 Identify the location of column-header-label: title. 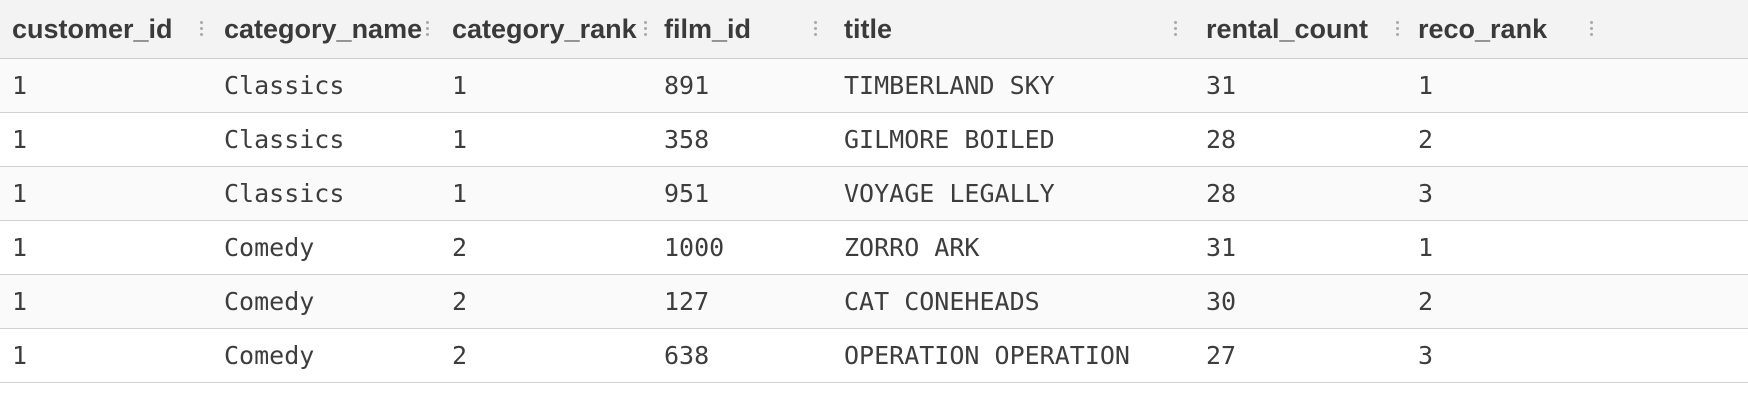
(868, 28).